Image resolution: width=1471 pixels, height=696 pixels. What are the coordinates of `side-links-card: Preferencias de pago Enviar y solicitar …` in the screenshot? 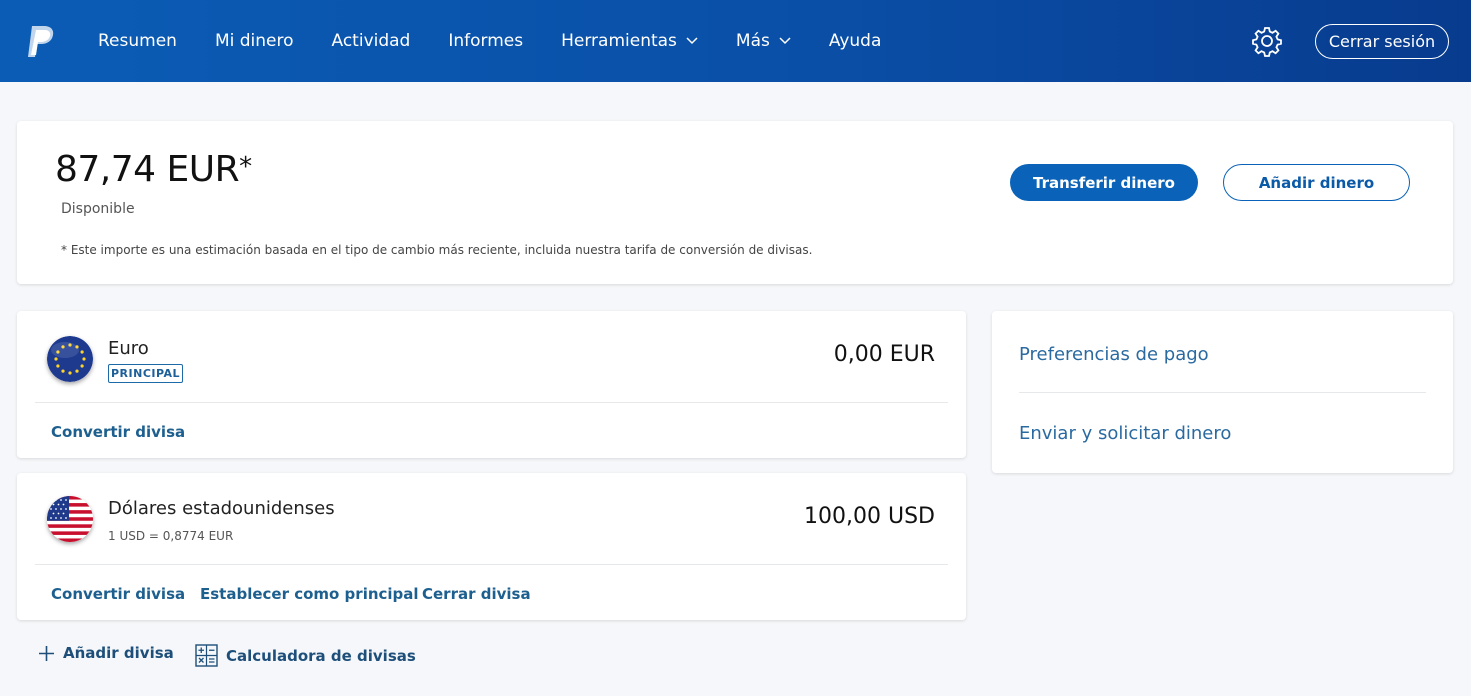 It's located at (1222, 392).